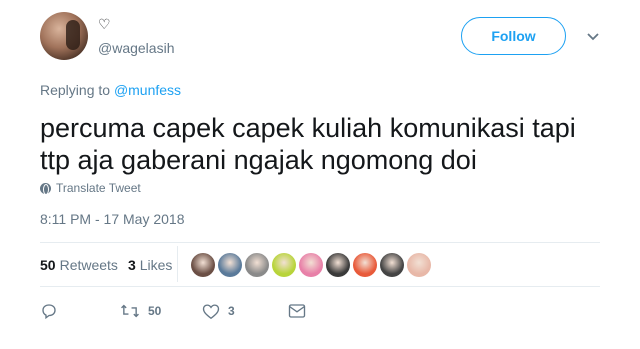  What do you see at coordinates (155, 311) in the screenshot?
I see `retweet-count: 50` at bounding box center [155, 311].